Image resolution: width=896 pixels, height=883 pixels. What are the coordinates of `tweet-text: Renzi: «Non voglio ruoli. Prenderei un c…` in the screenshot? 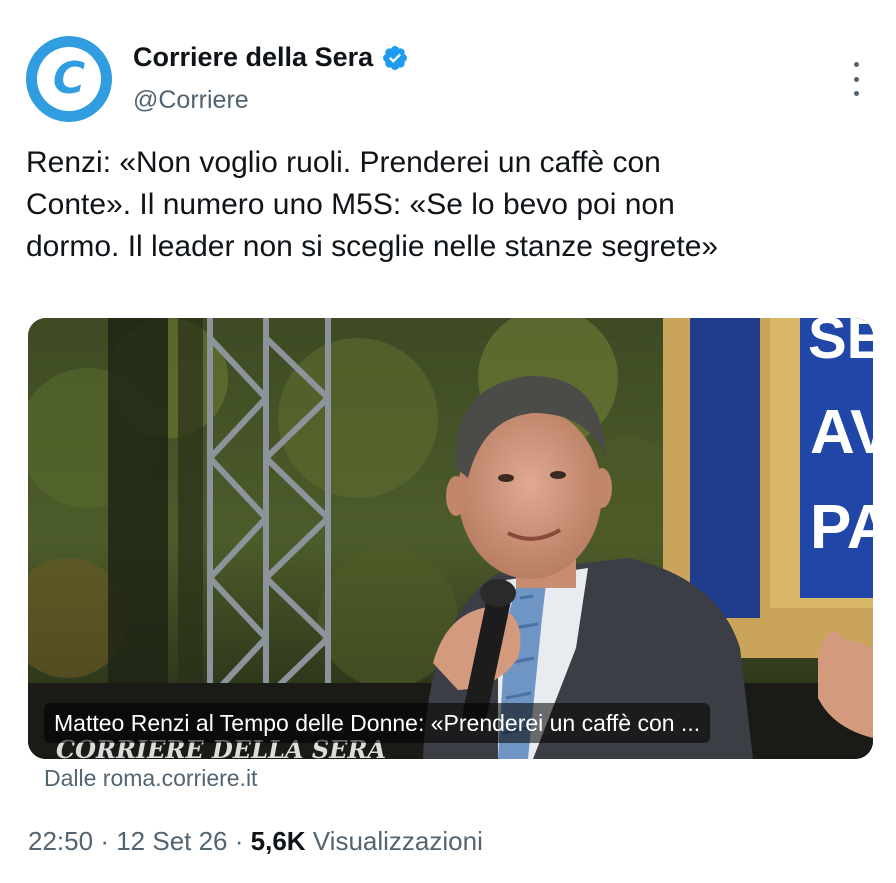 It's located at (372, 204).